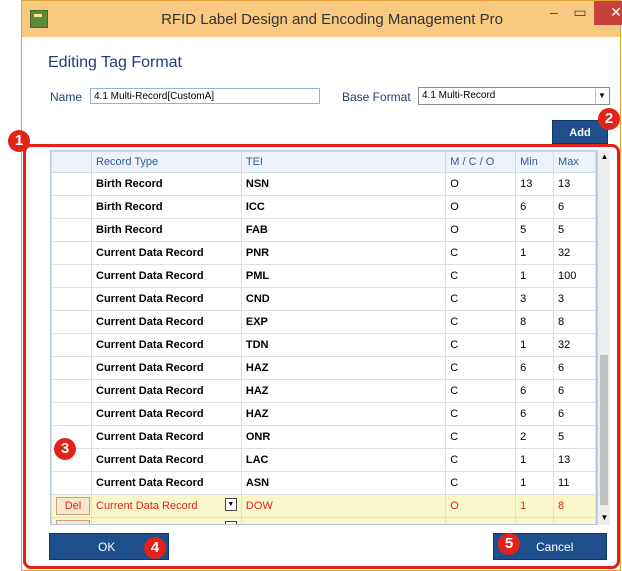 Image resolution: width=622 pixels, height=571 pixels. I want to click on callout-badge-1: 1, so click(19, 141).